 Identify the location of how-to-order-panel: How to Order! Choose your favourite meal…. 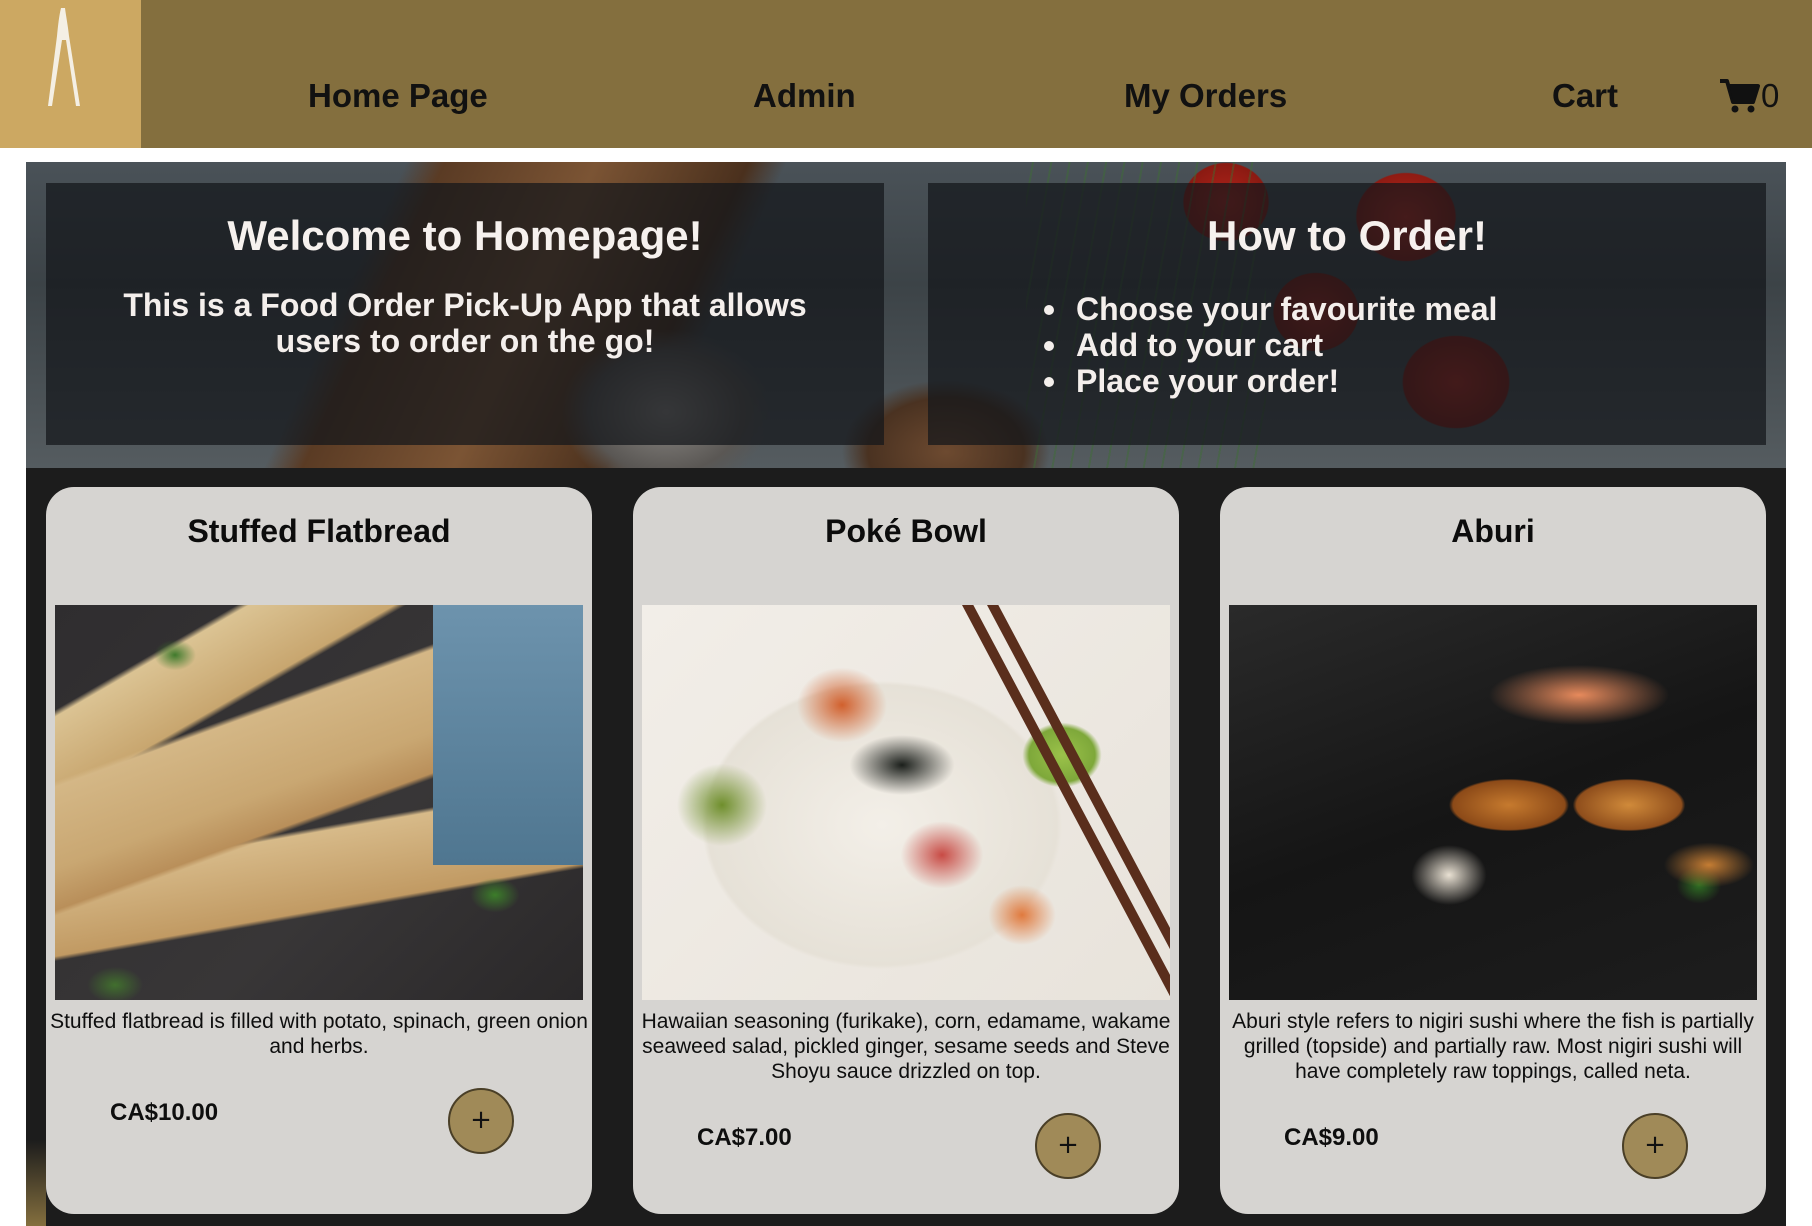
(1347, 314).